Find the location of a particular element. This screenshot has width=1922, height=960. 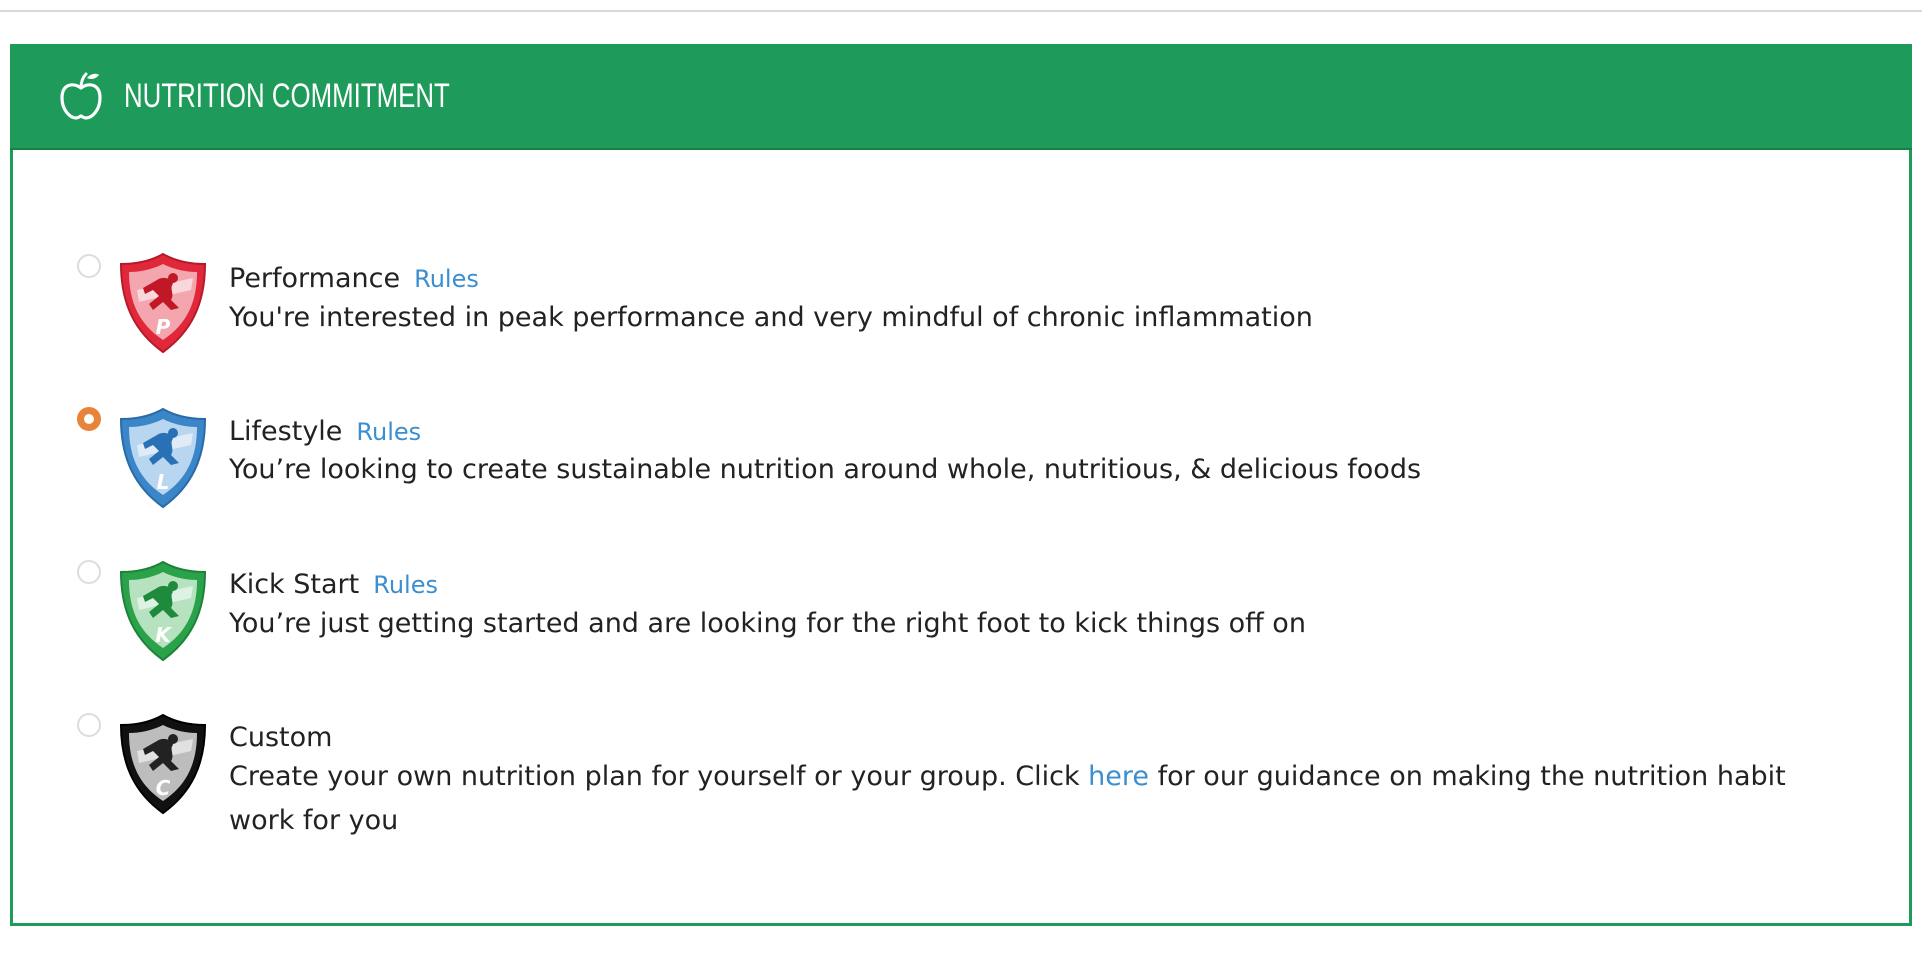

option-label-performance: Performance is located at coordinates (315, 278).